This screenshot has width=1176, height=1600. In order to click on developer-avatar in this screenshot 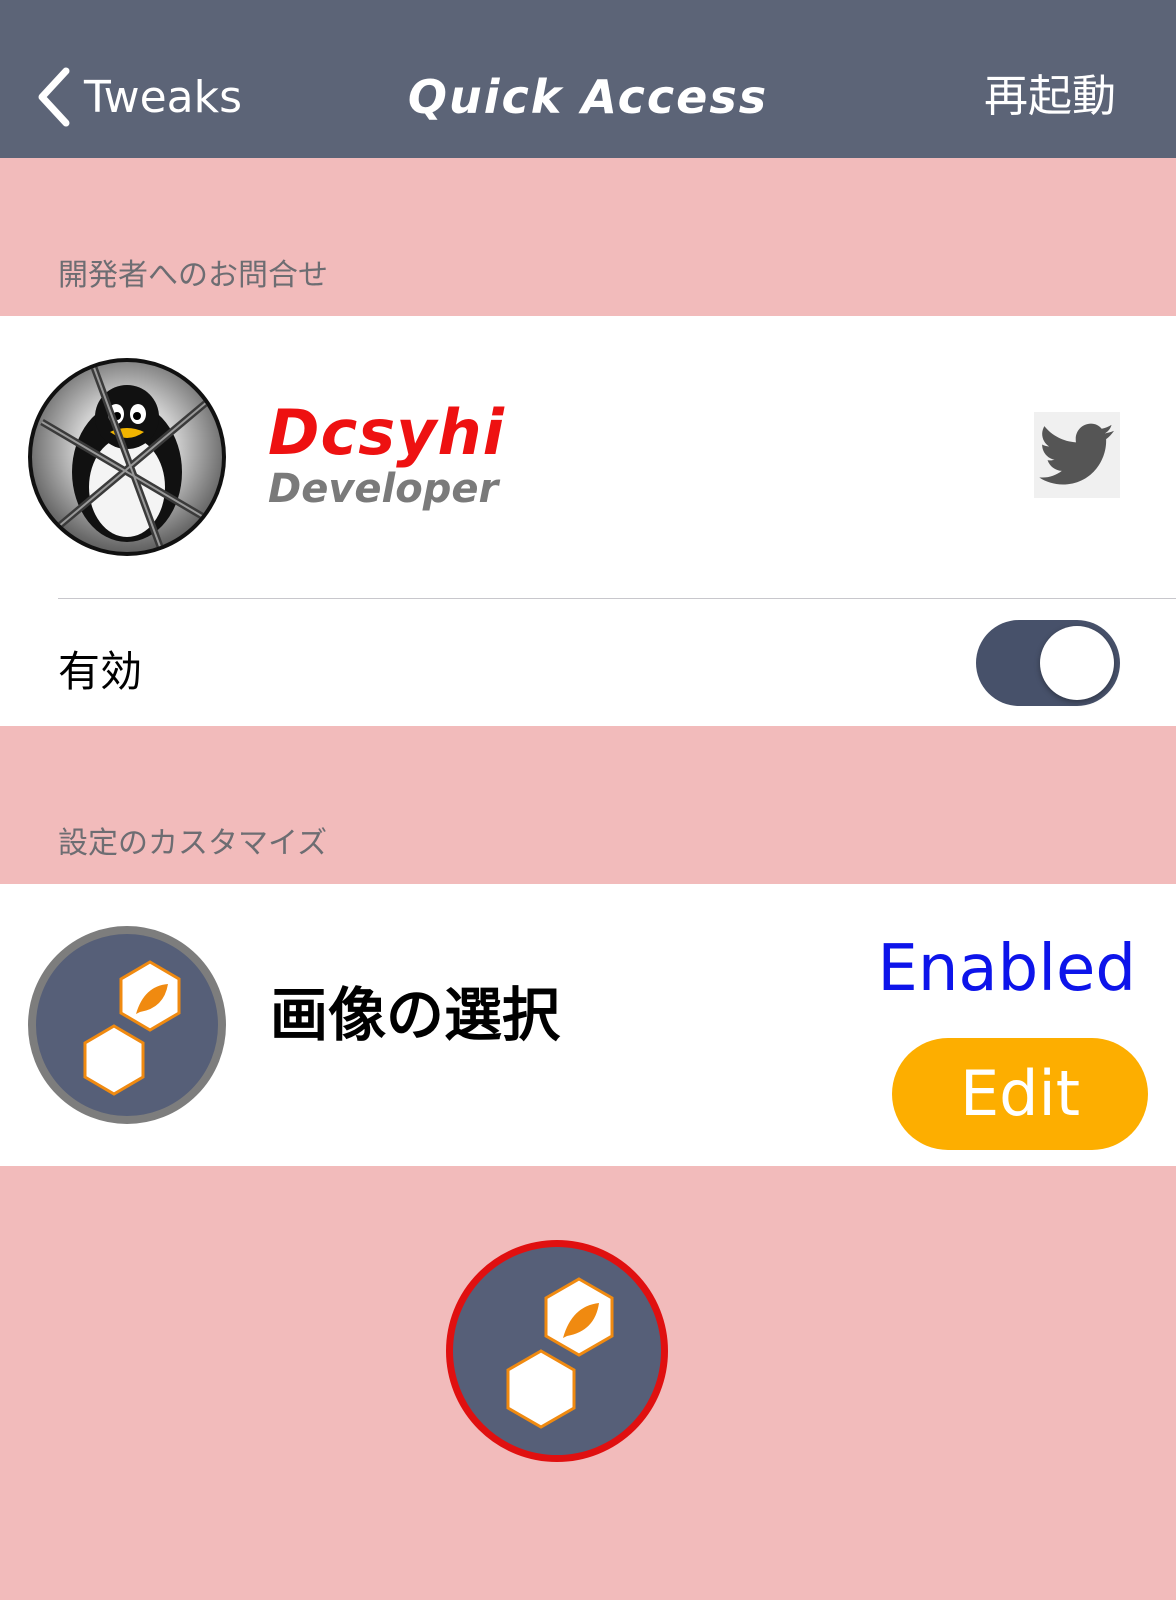, I will do `click(127, 457)`.